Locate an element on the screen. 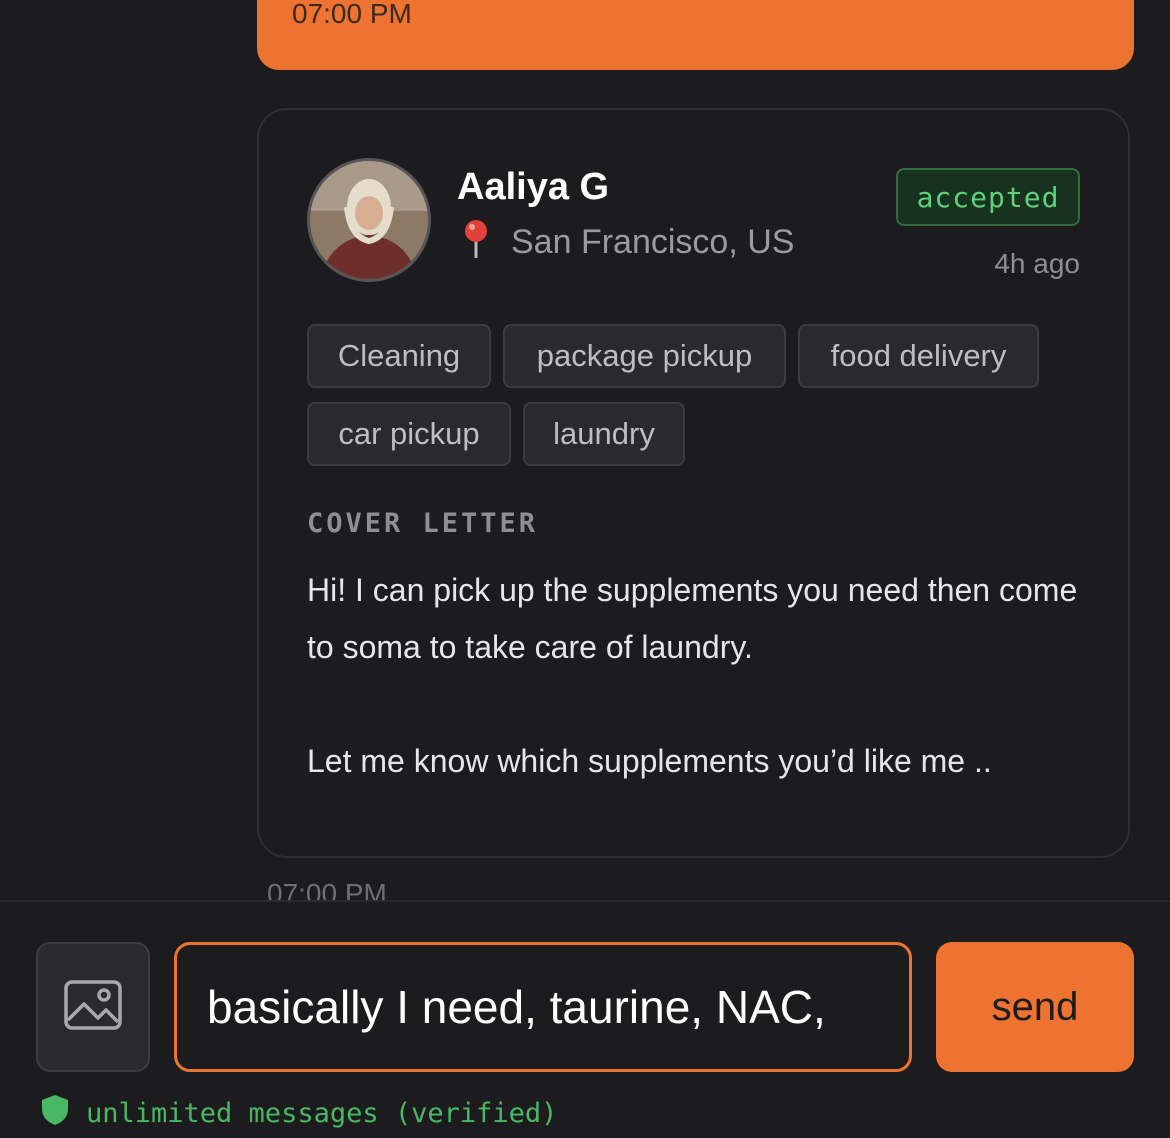 The image size is (1170, 1138). tag-package-pickup: package pickup is located at coordinates (644, 356).